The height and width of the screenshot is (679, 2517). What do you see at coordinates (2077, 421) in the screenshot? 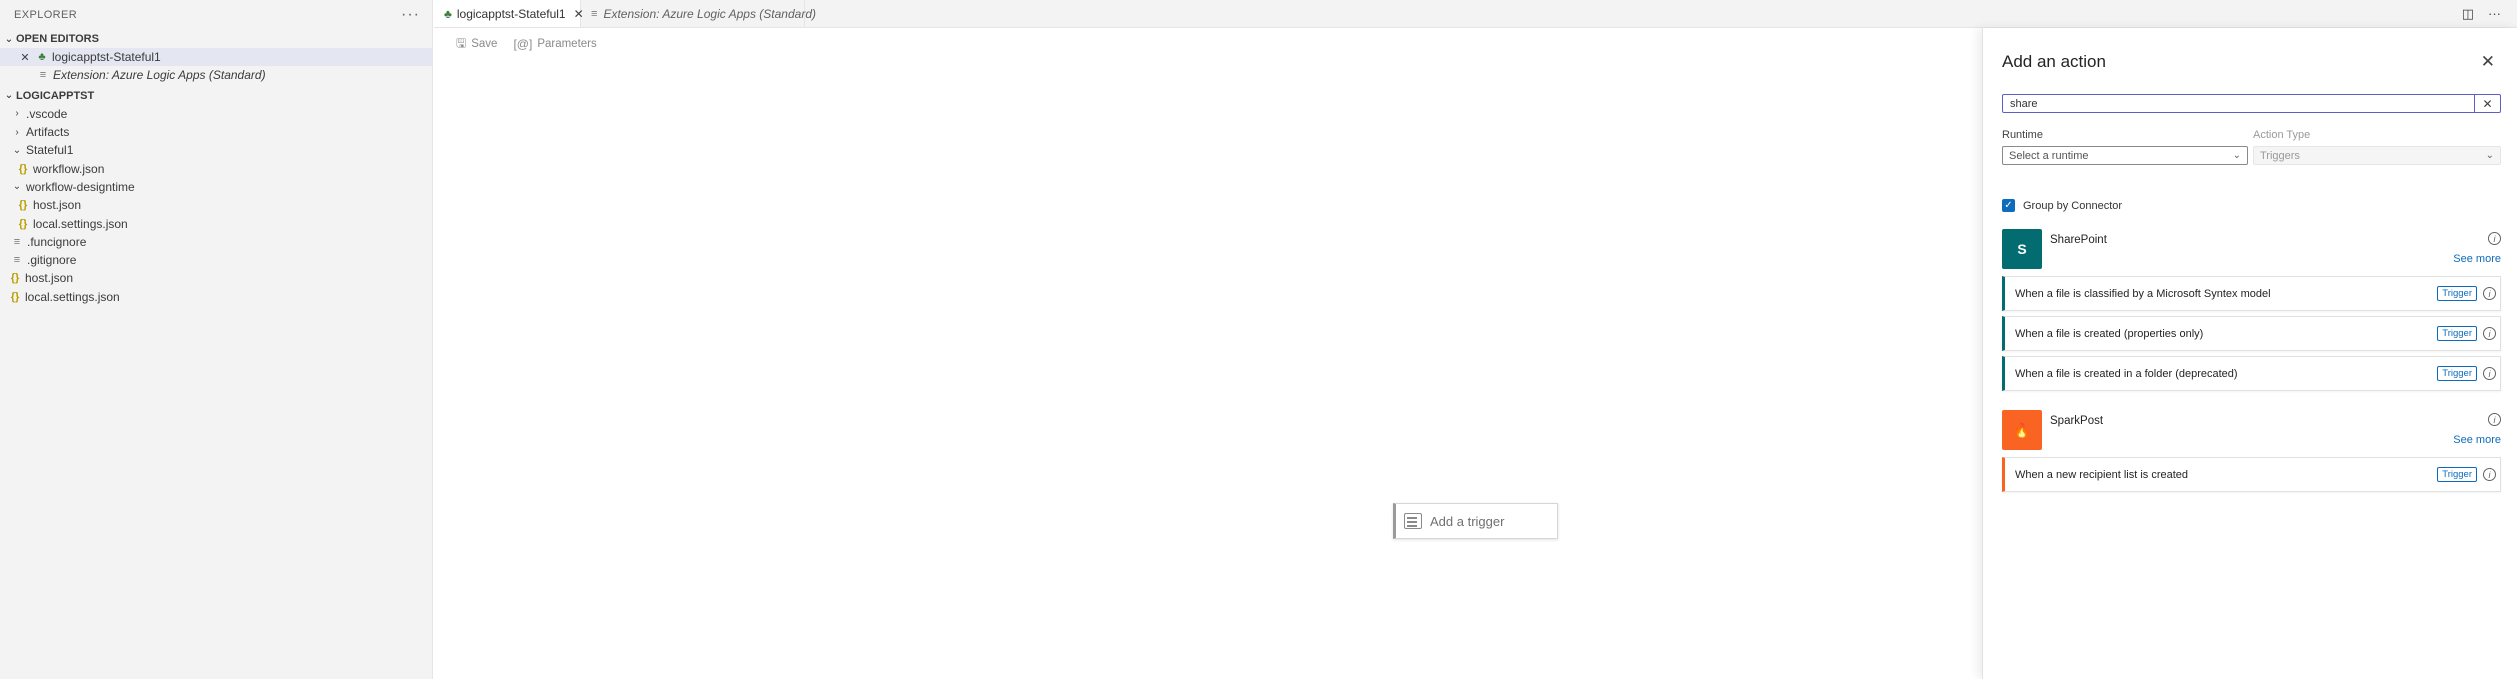
I see `connector-name: SparkPost` at bounding box center [2077, 421].